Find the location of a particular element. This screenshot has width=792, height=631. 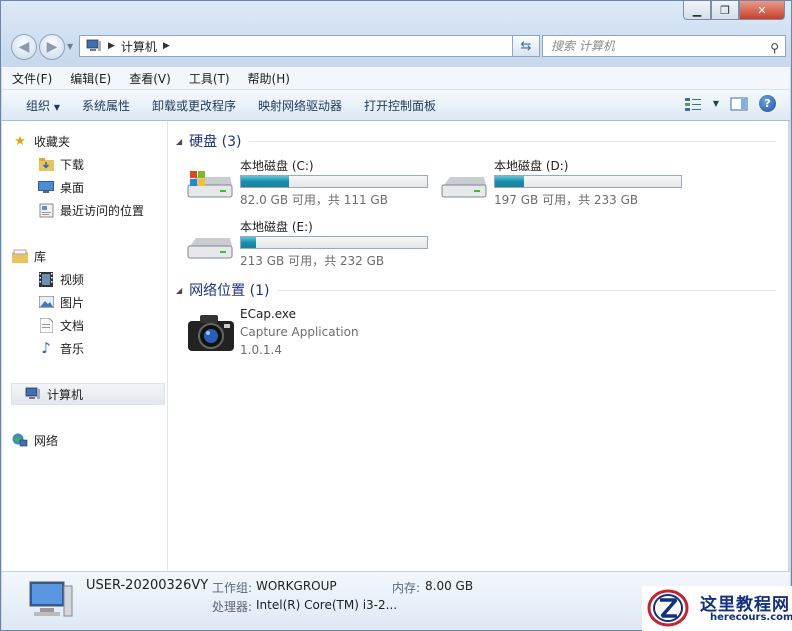

sidebar-item-network: 网络 is located at coordinates (35, 440).